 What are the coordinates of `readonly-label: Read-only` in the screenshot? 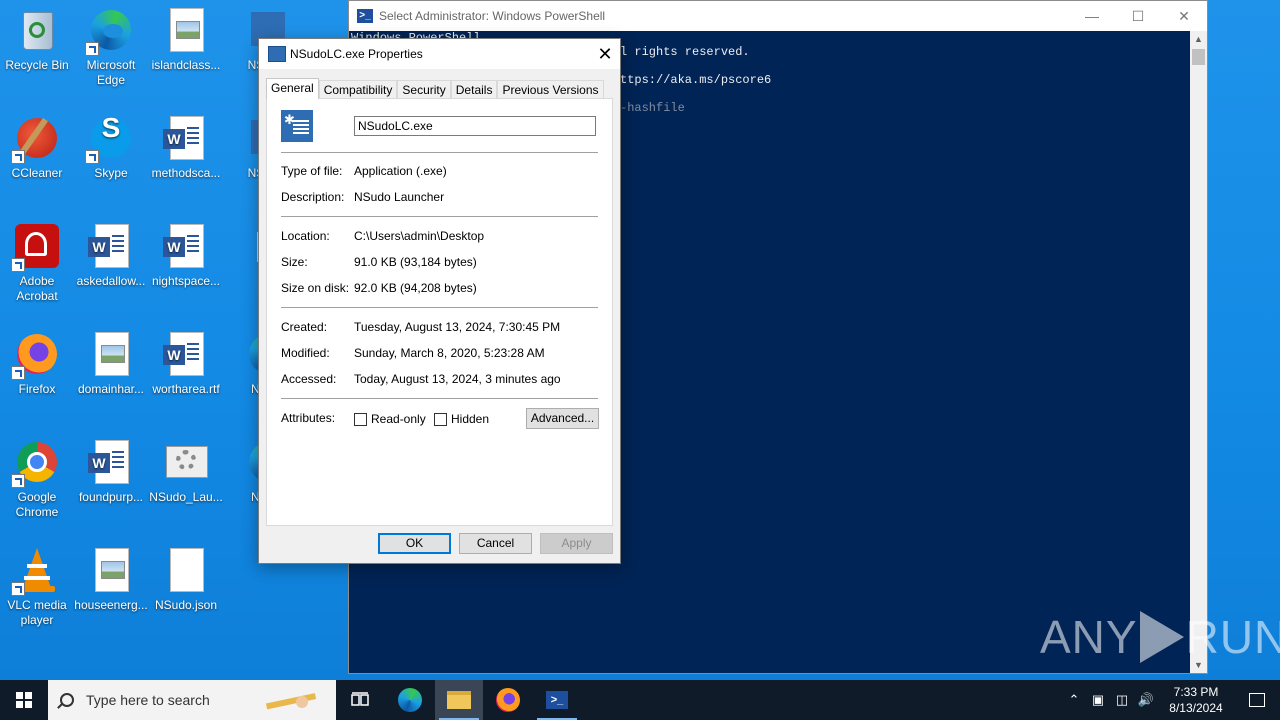 It's located at (398, 419).